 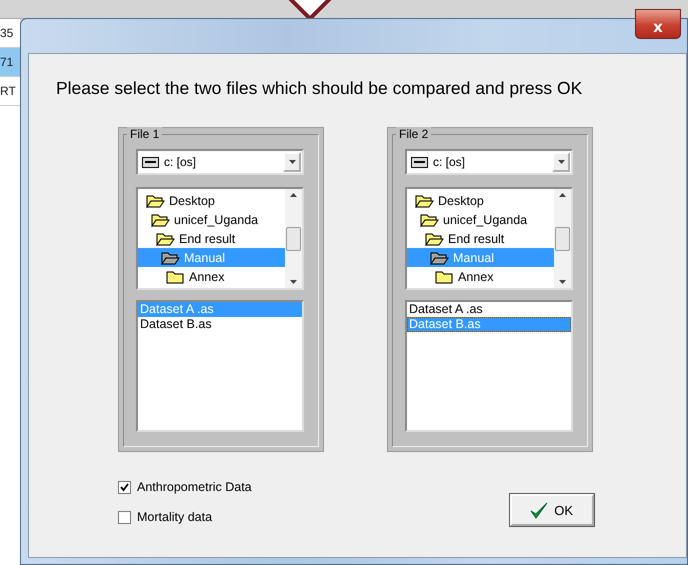 I want to click on checkbox-label: Mortality data, so click(x=174, y=517).